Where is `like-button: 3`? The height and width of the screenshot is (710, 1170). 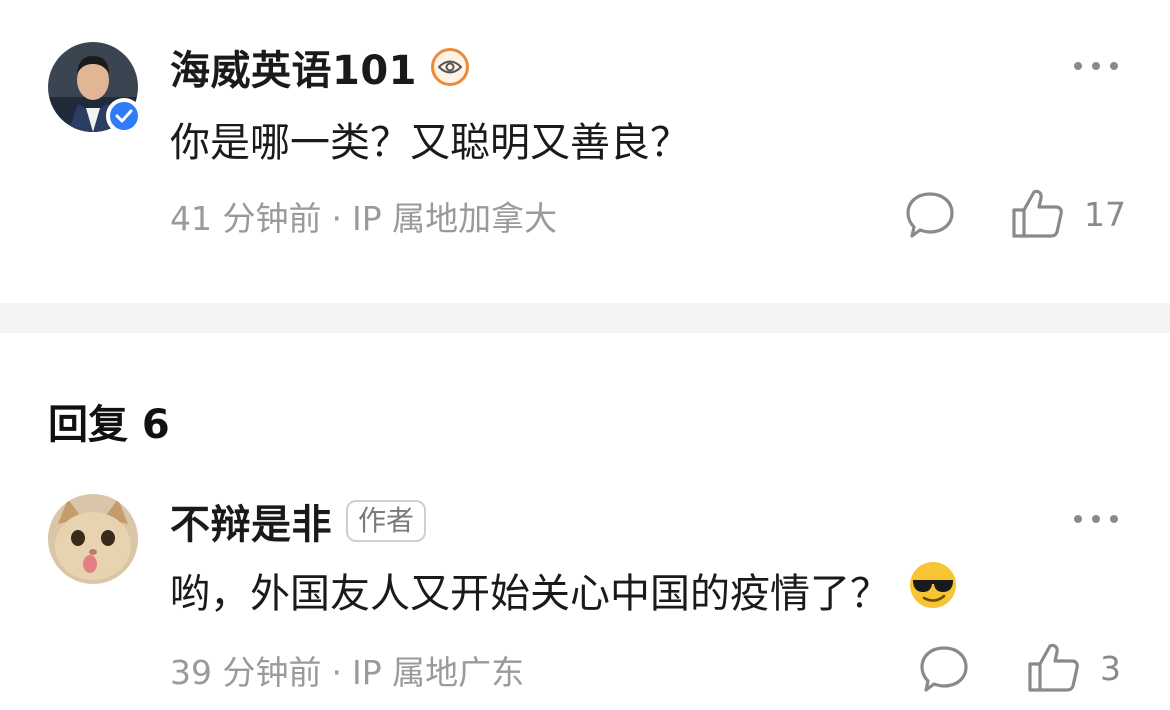
like-button: 3 is located at coordinates (1073, 668).